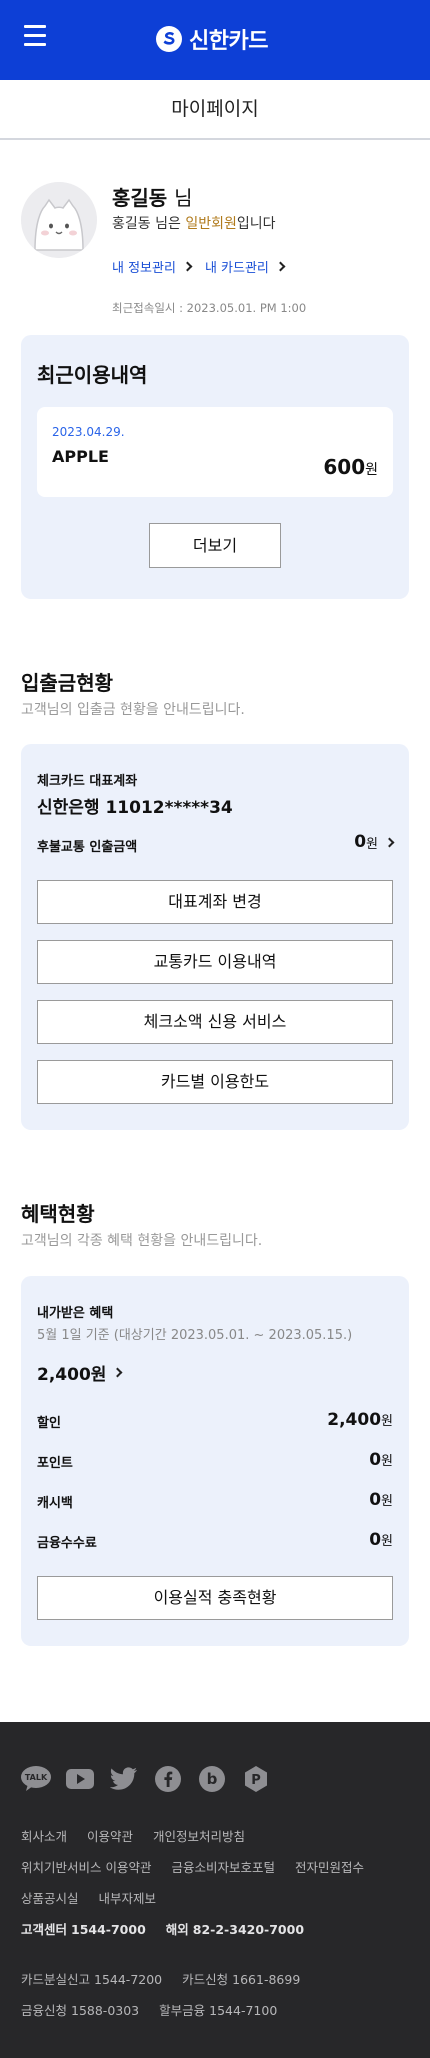 Image resolution: width=430 pixels, height=2058 pixels. Describe the element at coordinates (236, 268) in the screenshot. I see `my-card-link-label: 내 카드관리` at that location.